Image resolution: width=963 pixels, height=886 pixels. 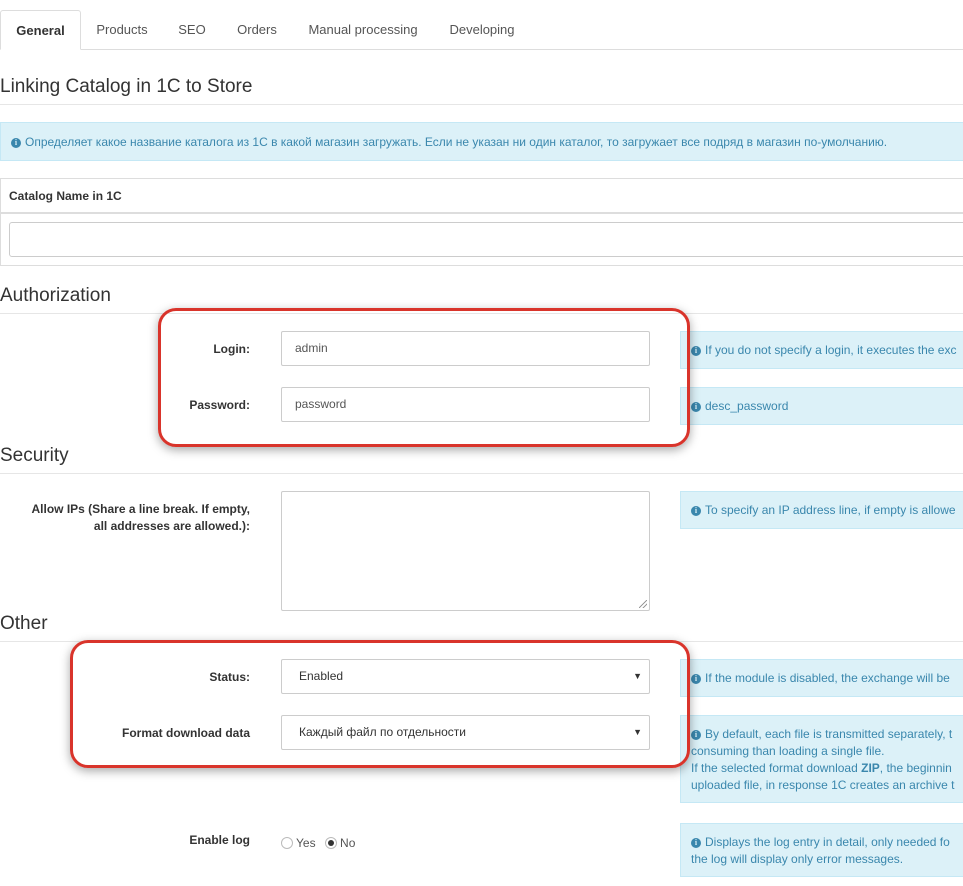 I want to click on catalog-table: Catalog Name in 1C, so click(x=481, y=222).